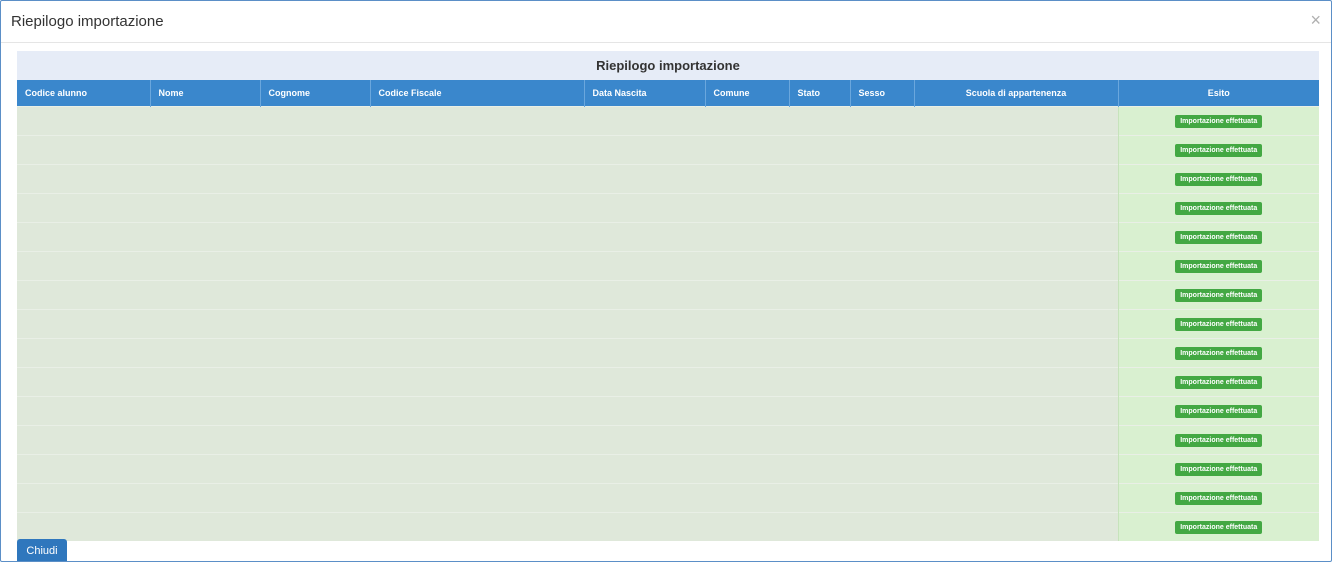  I want to click on column-header-stato: Stato, so click(819, 93).